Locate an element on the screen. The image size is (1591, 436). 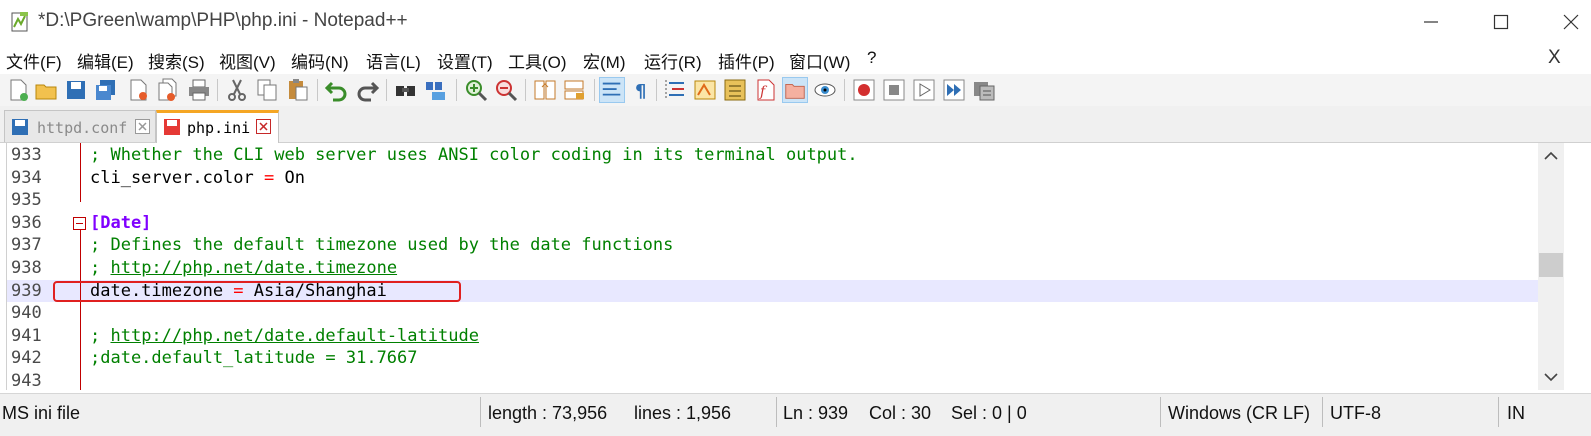
menu-view: 视图(V) is located at coordinates (247, 60).